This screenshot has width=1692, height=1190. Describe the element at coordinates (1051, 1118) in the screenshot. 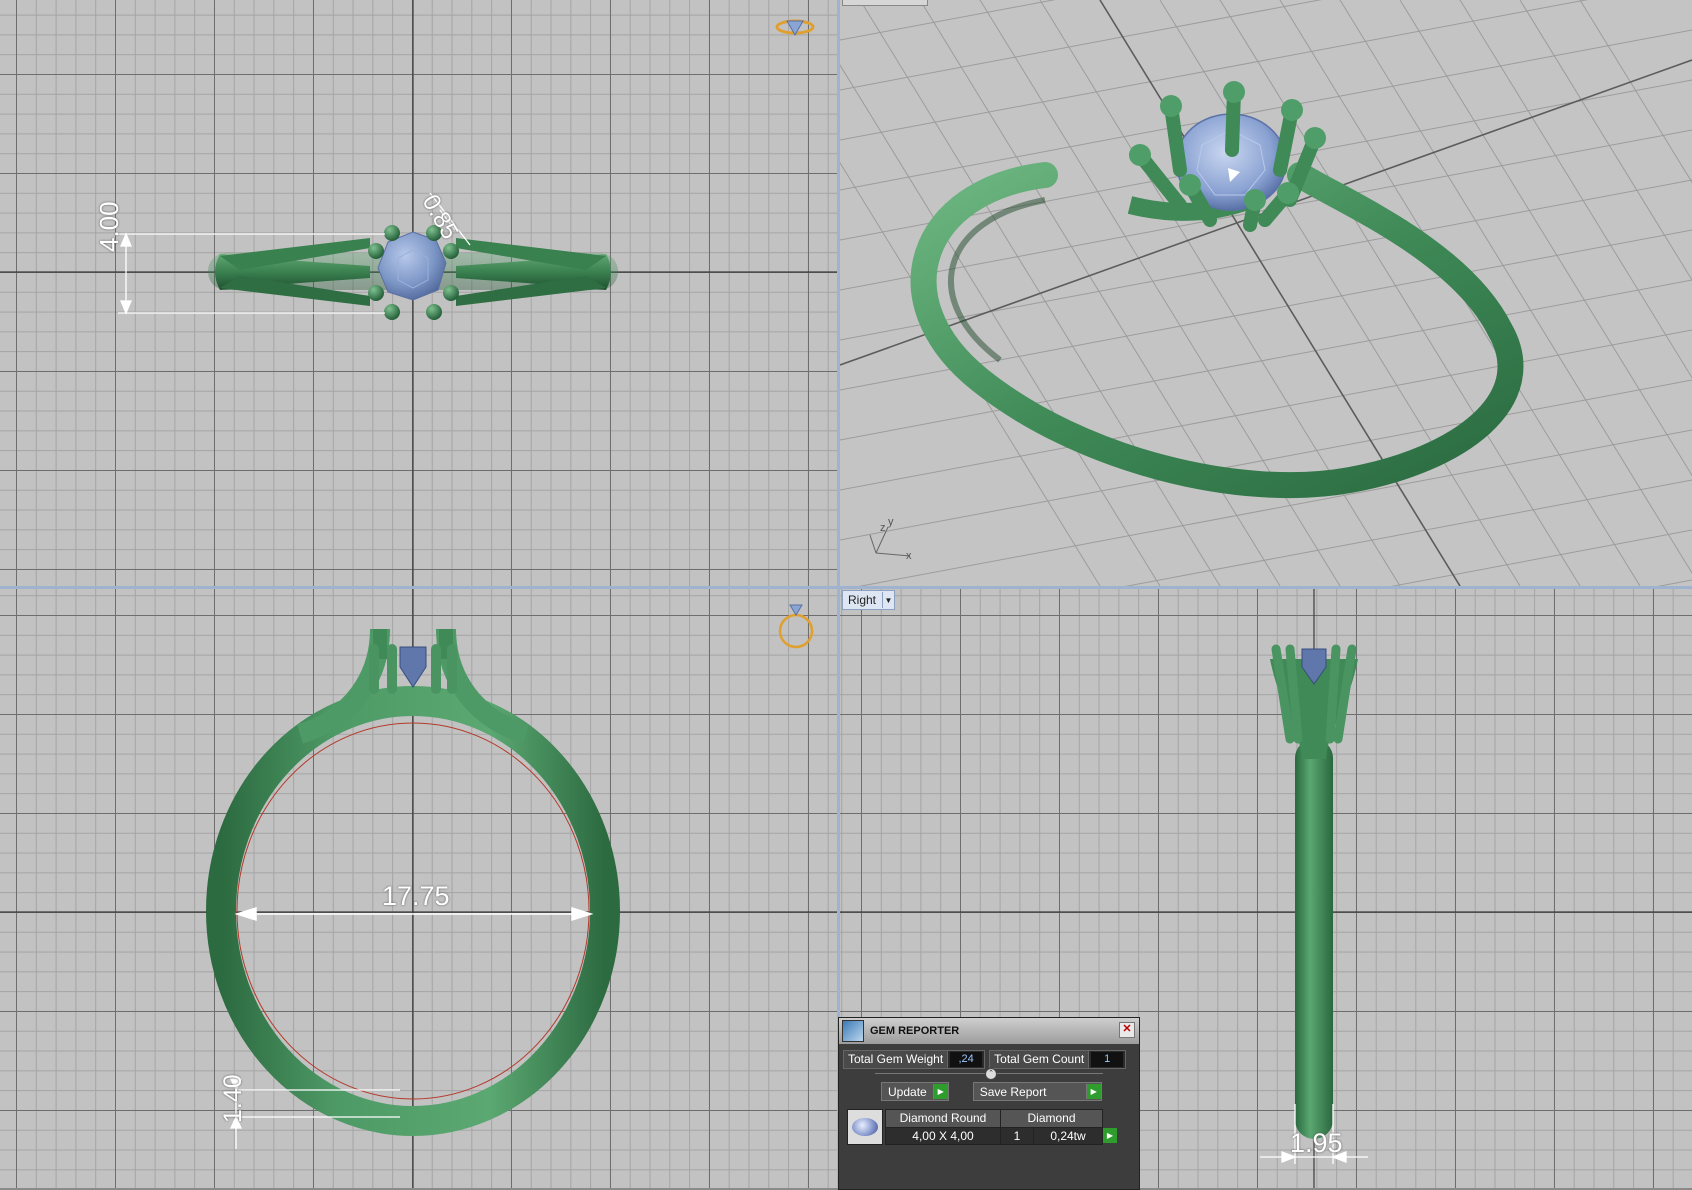

I see `gem-type-header: Diamond` at that location.